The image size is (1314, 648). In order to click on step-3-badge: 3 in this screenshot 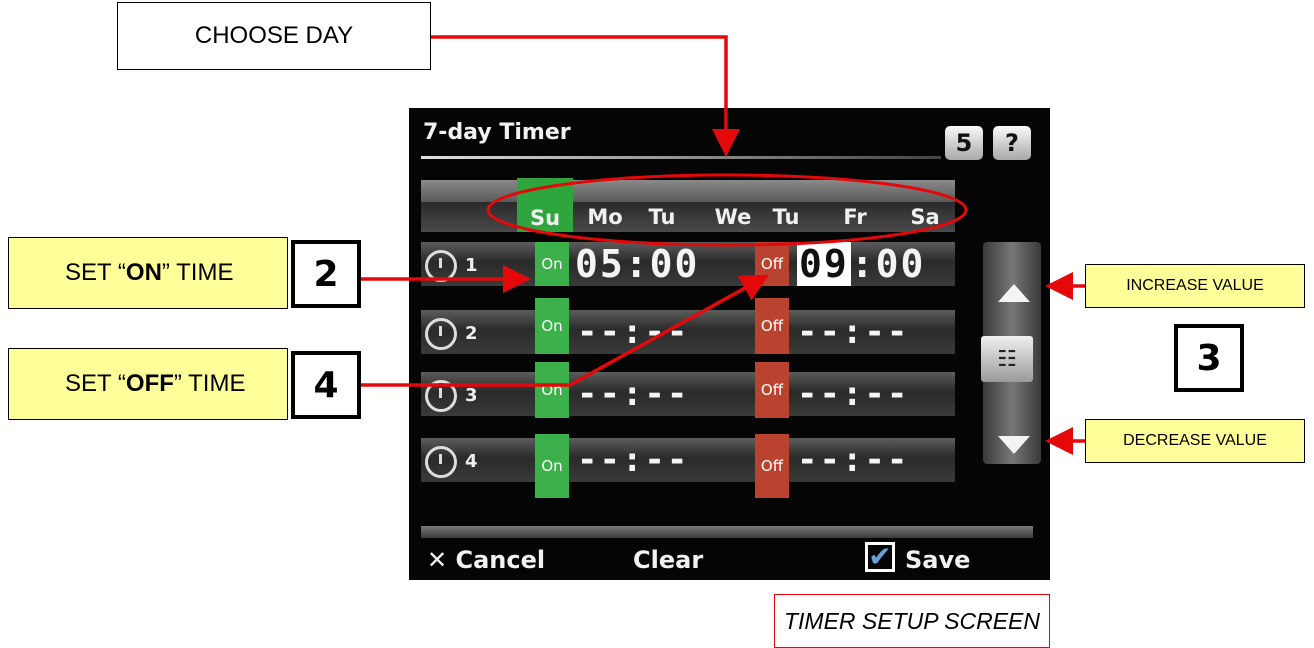, I will do `click(1209, 358)`.